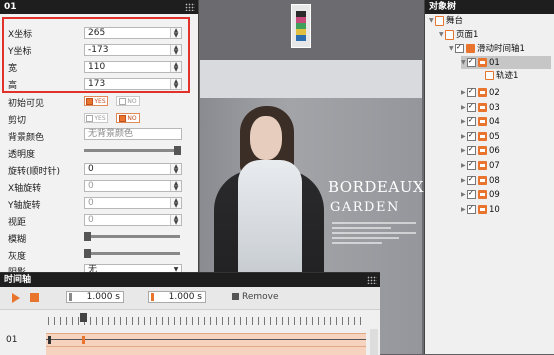 This screenshot has height=355, width=554. Describe the element at coordinates (133, 67) in the screenshot. I see `width-input: 110 ▲ ▼` at that location.